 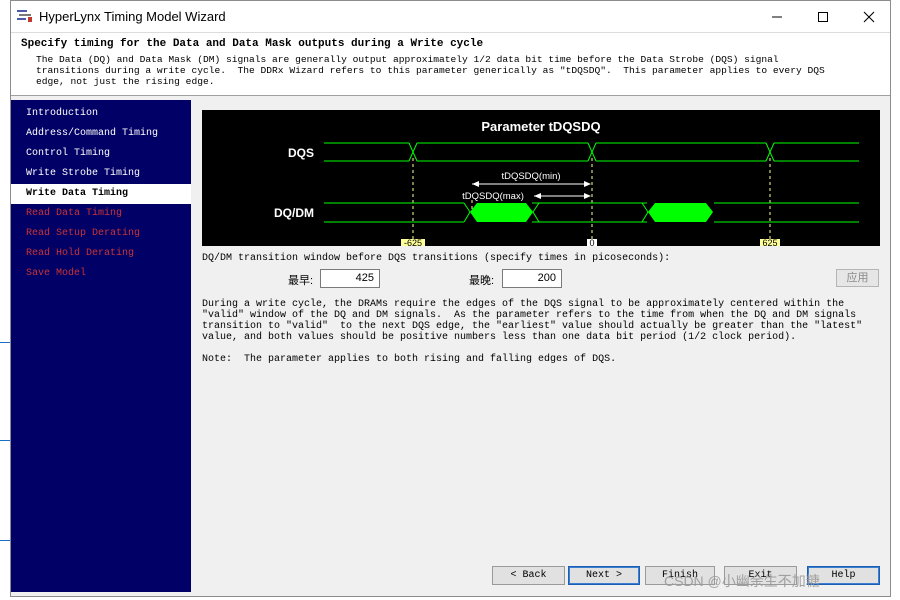 I want to click on dqdm-signal-label: DQ/DM, so click(x=294, y=213).